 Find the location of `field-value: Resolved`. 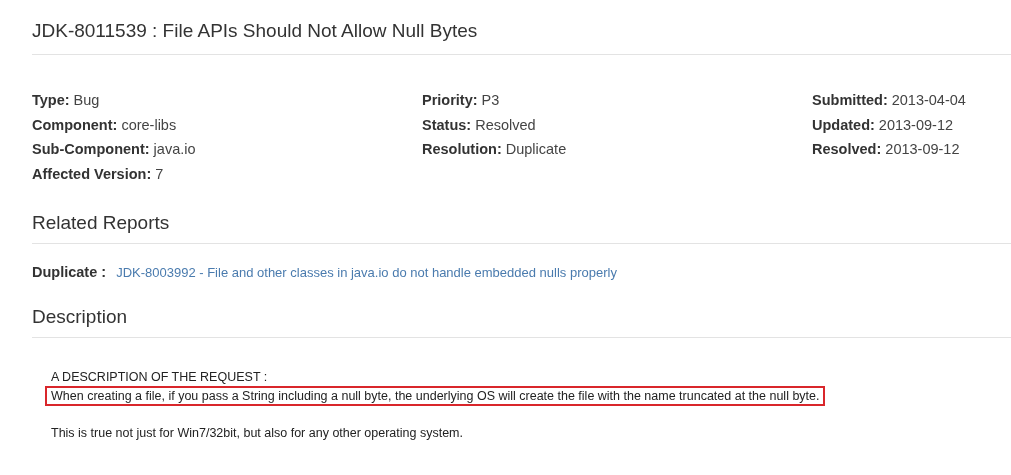

field-value: Resolved is located at coordinates (505, 124).